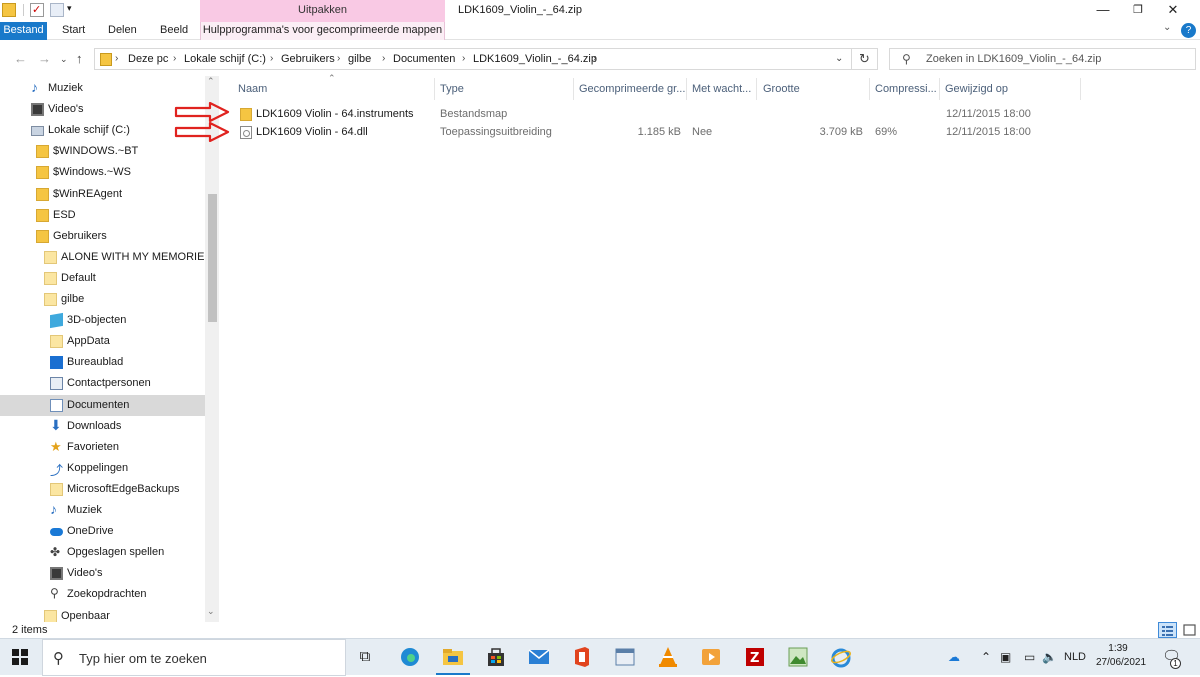 Image resolution: width=1200 pixels, height=677 pixels. What do you see at coordinates (755, 657) in the screenshot?
I see `filezilla-icon: Z` at bounding box center [755, 657].